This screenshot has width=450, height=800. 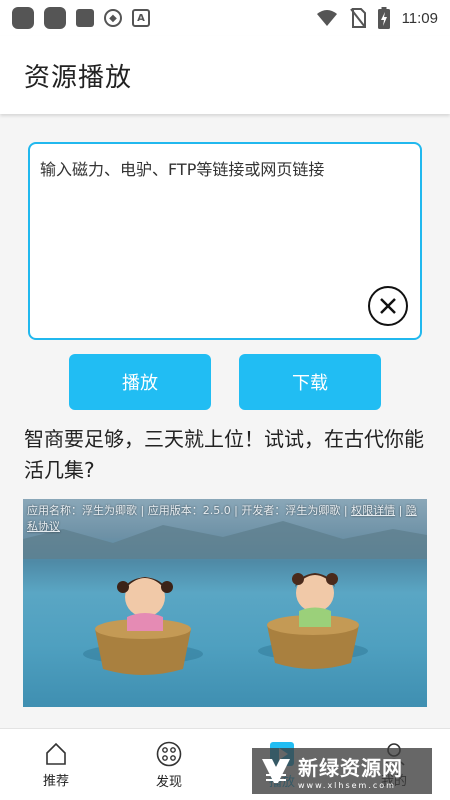 What do you see at coordinates (140, 382) in the screenshot?
I see `play-button: 播放` at bounding box center [140, 382].